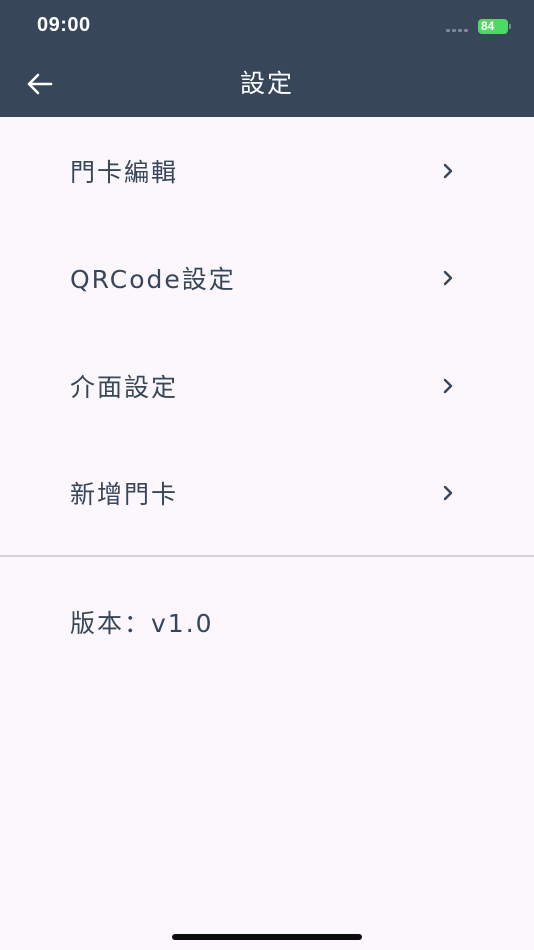  I want to click on page-title: 設定, so click(266, 83).